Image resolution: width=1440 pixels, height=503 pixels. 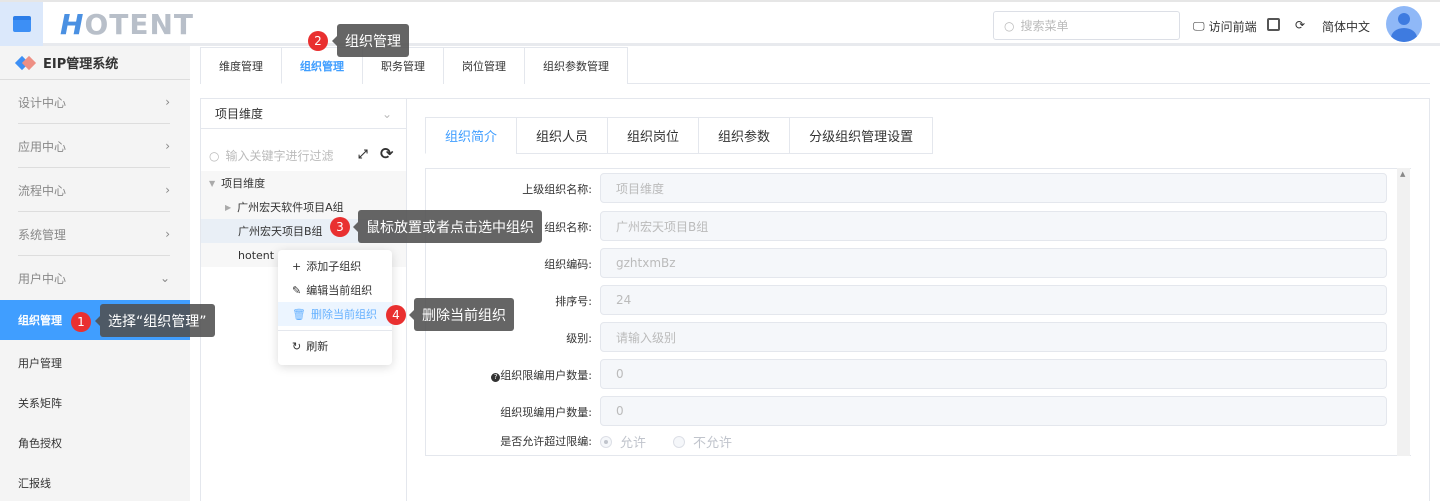 I want to click on expand-icon: ⤢, so click(x=363, y=154).